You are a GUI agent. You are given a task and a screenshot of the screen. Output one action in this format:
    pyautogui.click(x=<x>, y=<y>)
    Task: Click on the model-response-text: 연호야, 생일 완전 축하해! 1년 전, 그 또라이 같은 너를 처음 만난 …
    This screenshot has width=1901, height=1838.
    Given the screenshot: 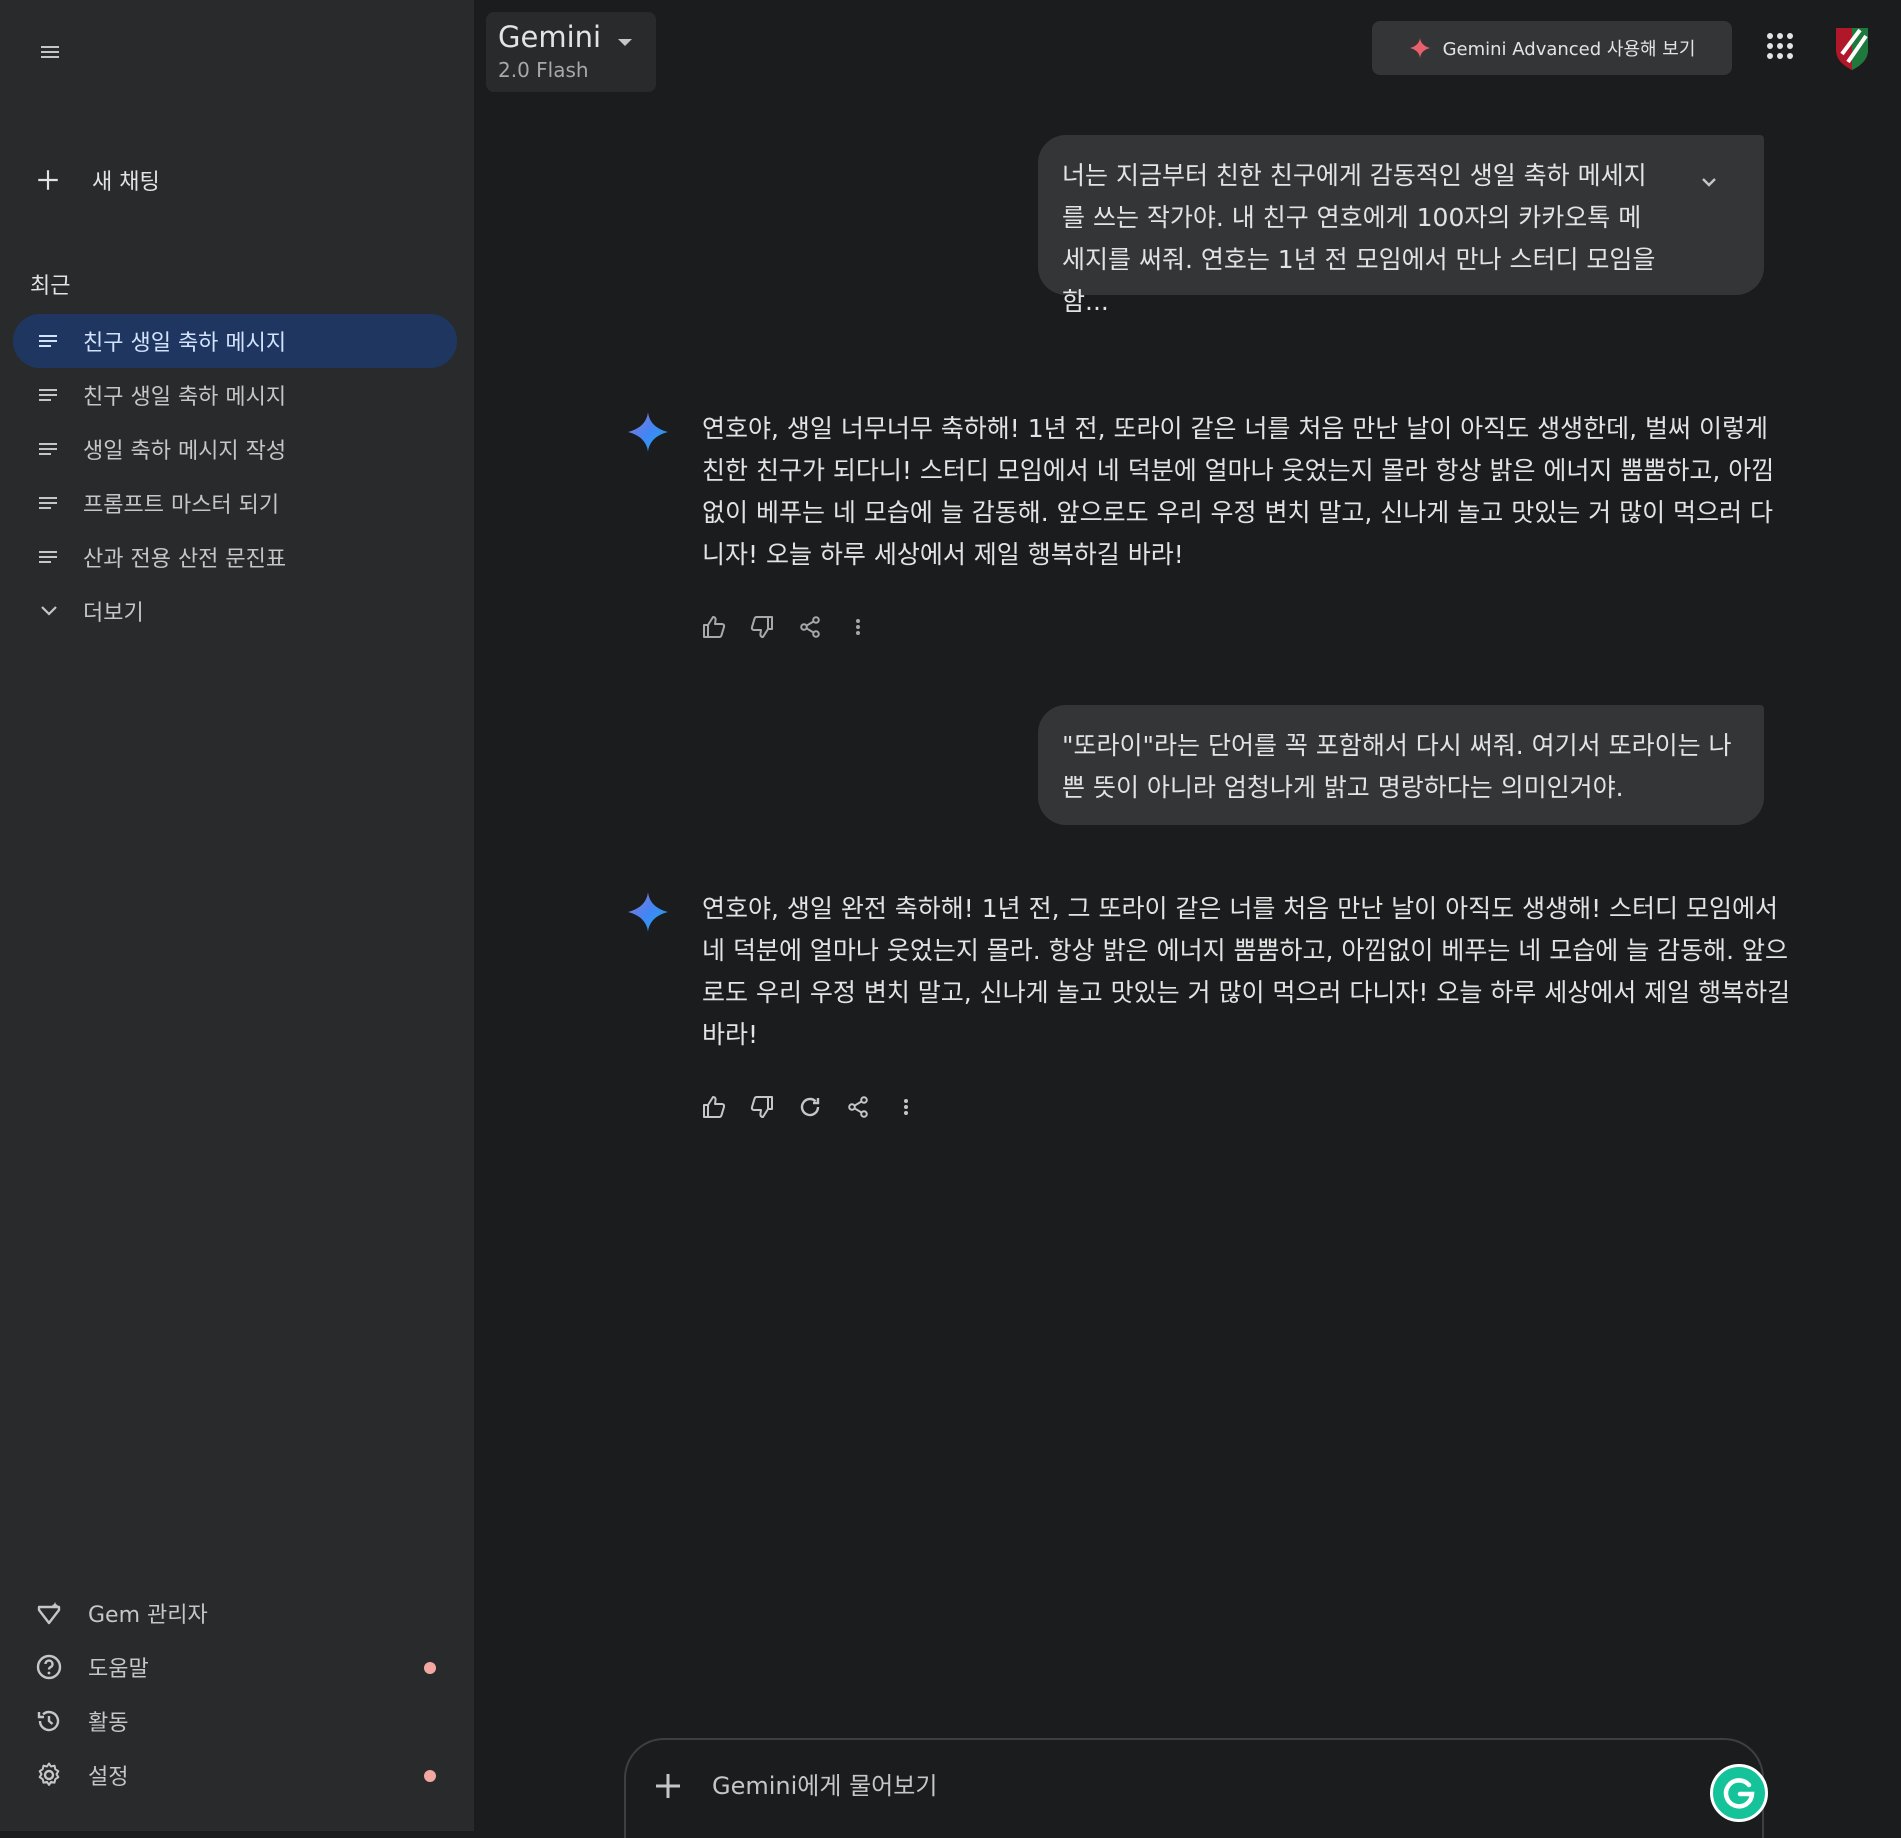 What is the action you would take?
    pyautogui.click(x=1246, y=971)
    